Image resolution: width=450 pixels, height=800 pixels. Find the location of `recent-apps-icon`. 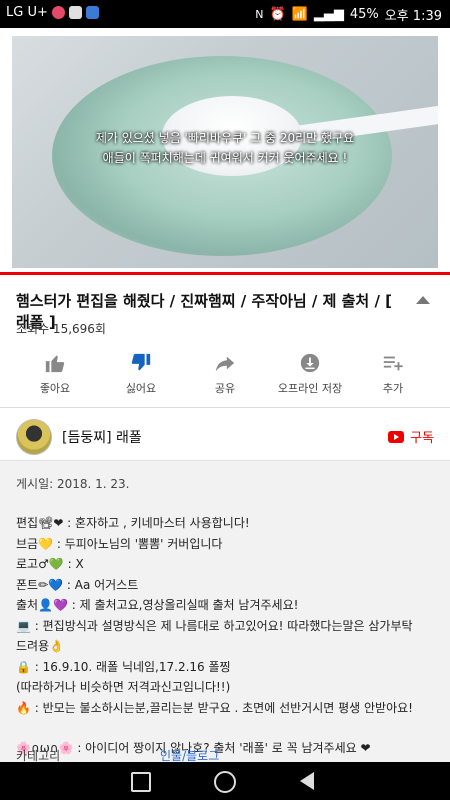

recent-apps-icon is located at coordinates (141, 782).